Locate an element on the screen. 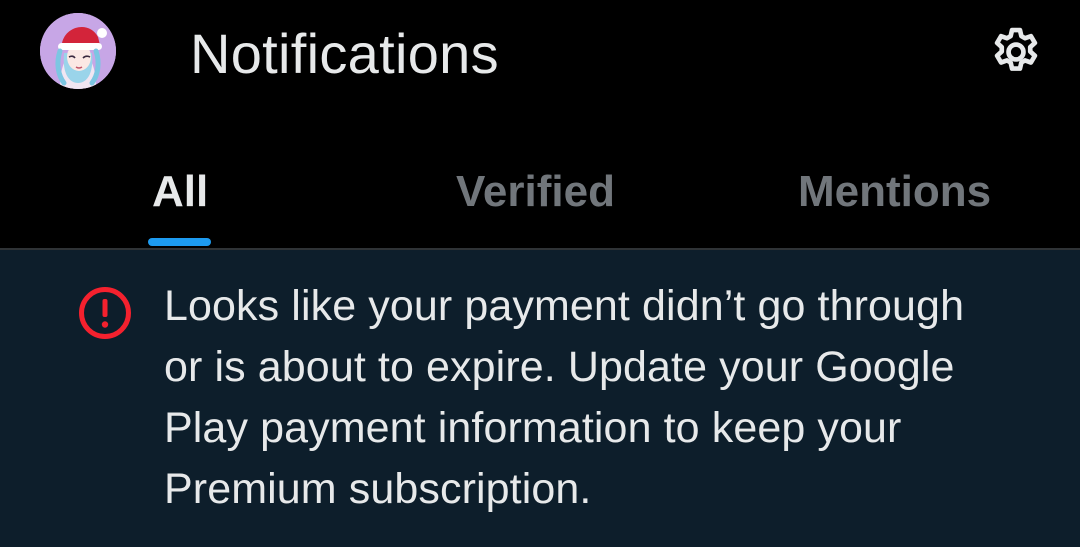  selected-tab-indicator is located at coordinates (179, 242).